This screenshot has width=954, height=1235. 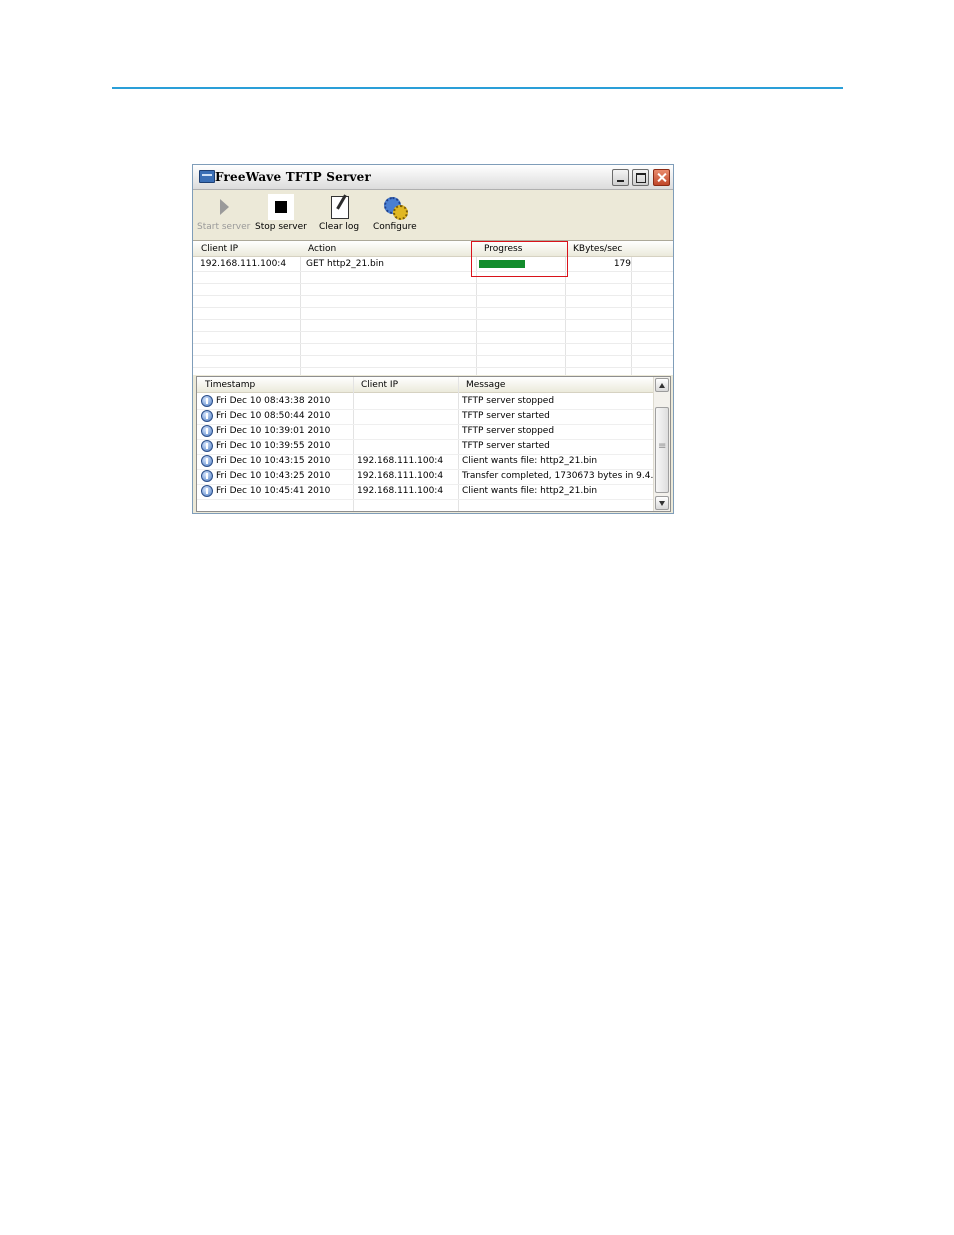 I want to click on log-timestamp: Fri Dec 10 08:43:38 2010, so click(x=273, y=401).